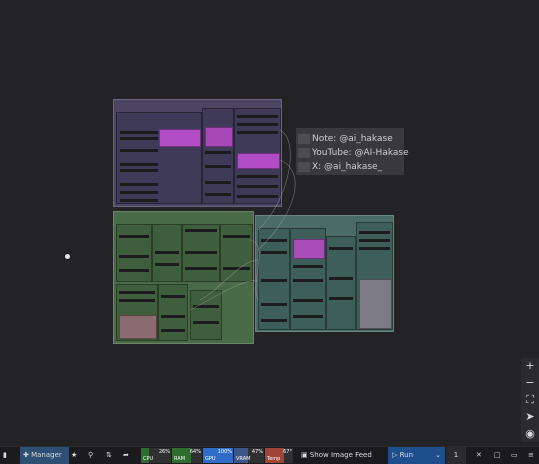  What do you see at coordinates (67, 256) in the screenshot?
I see `canvas-point` at bounding box center [67, 256].